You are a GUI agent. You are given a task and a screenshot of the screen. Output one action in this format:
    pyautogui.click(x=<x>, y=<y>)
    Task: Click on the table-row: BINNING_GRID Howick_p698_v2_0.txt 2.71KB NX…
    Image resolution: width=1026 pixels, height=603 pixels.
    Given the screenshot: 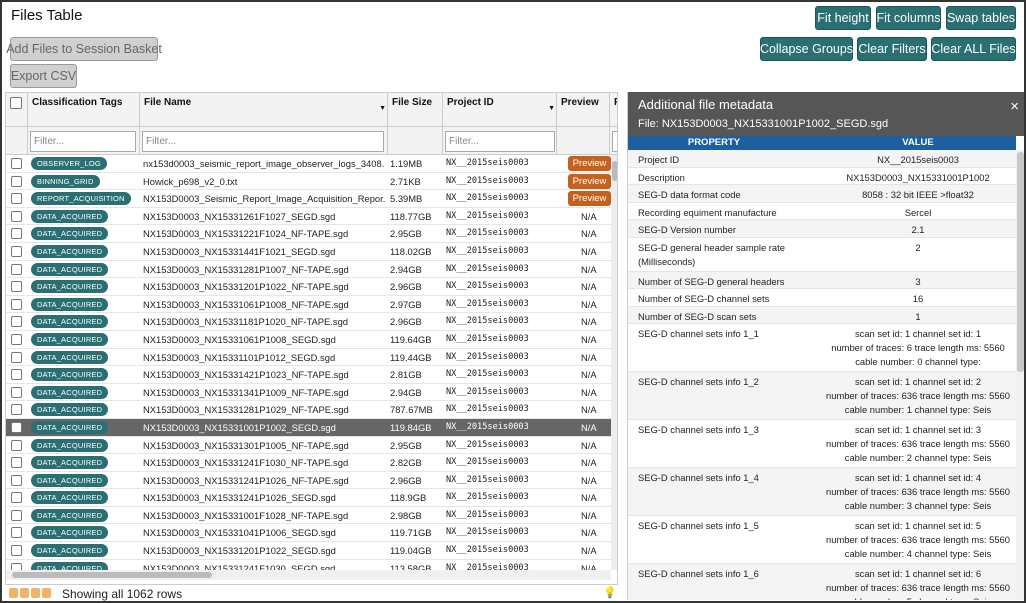 What is the action you would take?
    pyautogui.click(x=308, y=182)
    